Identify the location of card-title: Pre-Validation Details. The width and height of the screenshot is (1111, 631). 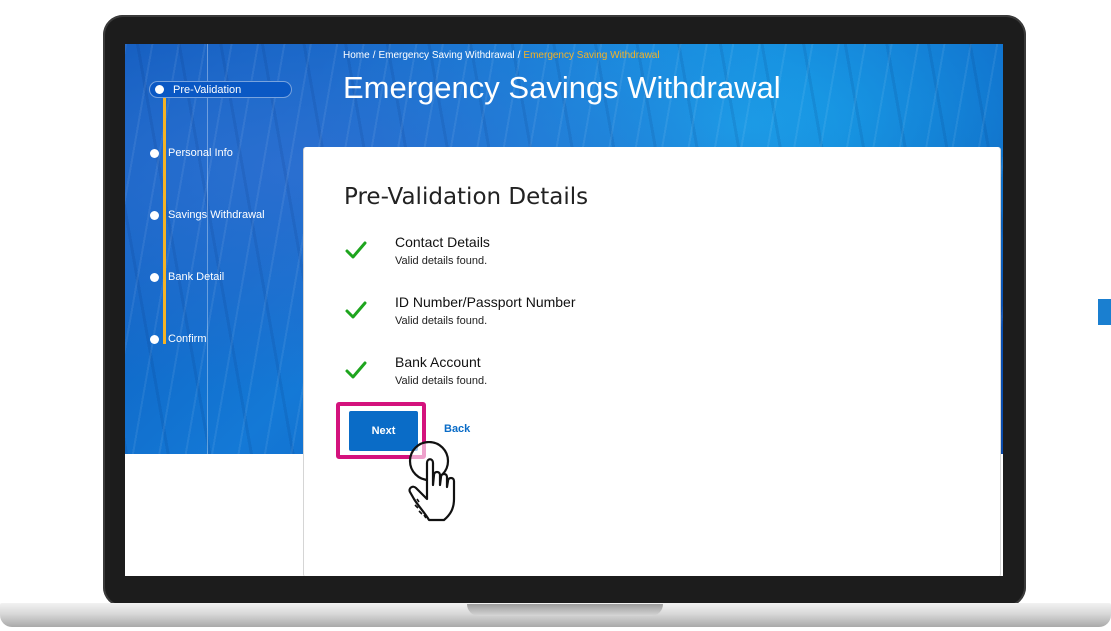
(466, 197).